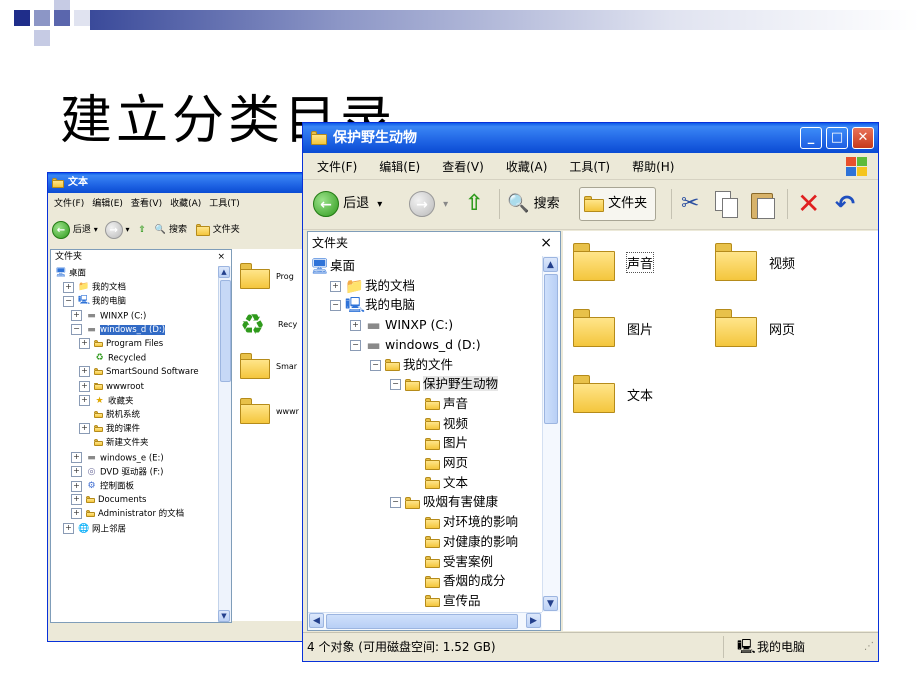 Image resolution: width=920 pixels, height=690 pixels. I want to click on tree-item: + Documents, so click(108, 500).